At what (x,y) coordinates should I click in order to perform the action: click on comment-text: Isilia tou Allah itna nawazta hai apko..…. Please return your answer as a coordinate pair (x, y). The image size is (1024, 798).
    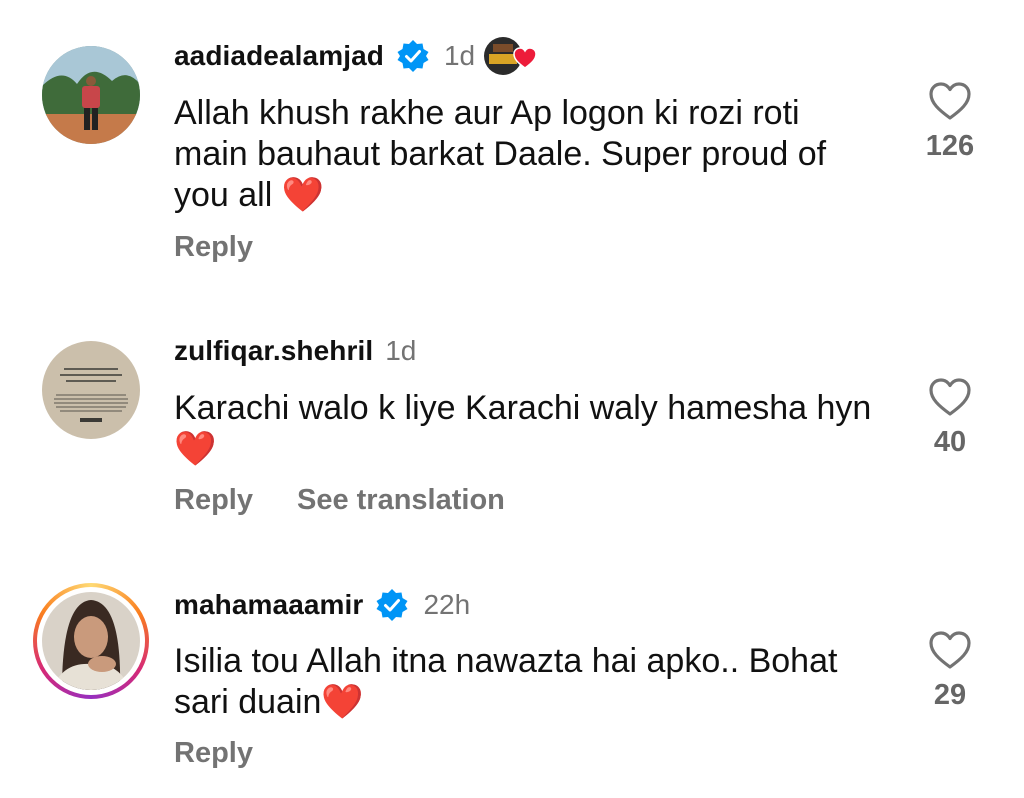
    Looking at the image, I should click on (506, 681).